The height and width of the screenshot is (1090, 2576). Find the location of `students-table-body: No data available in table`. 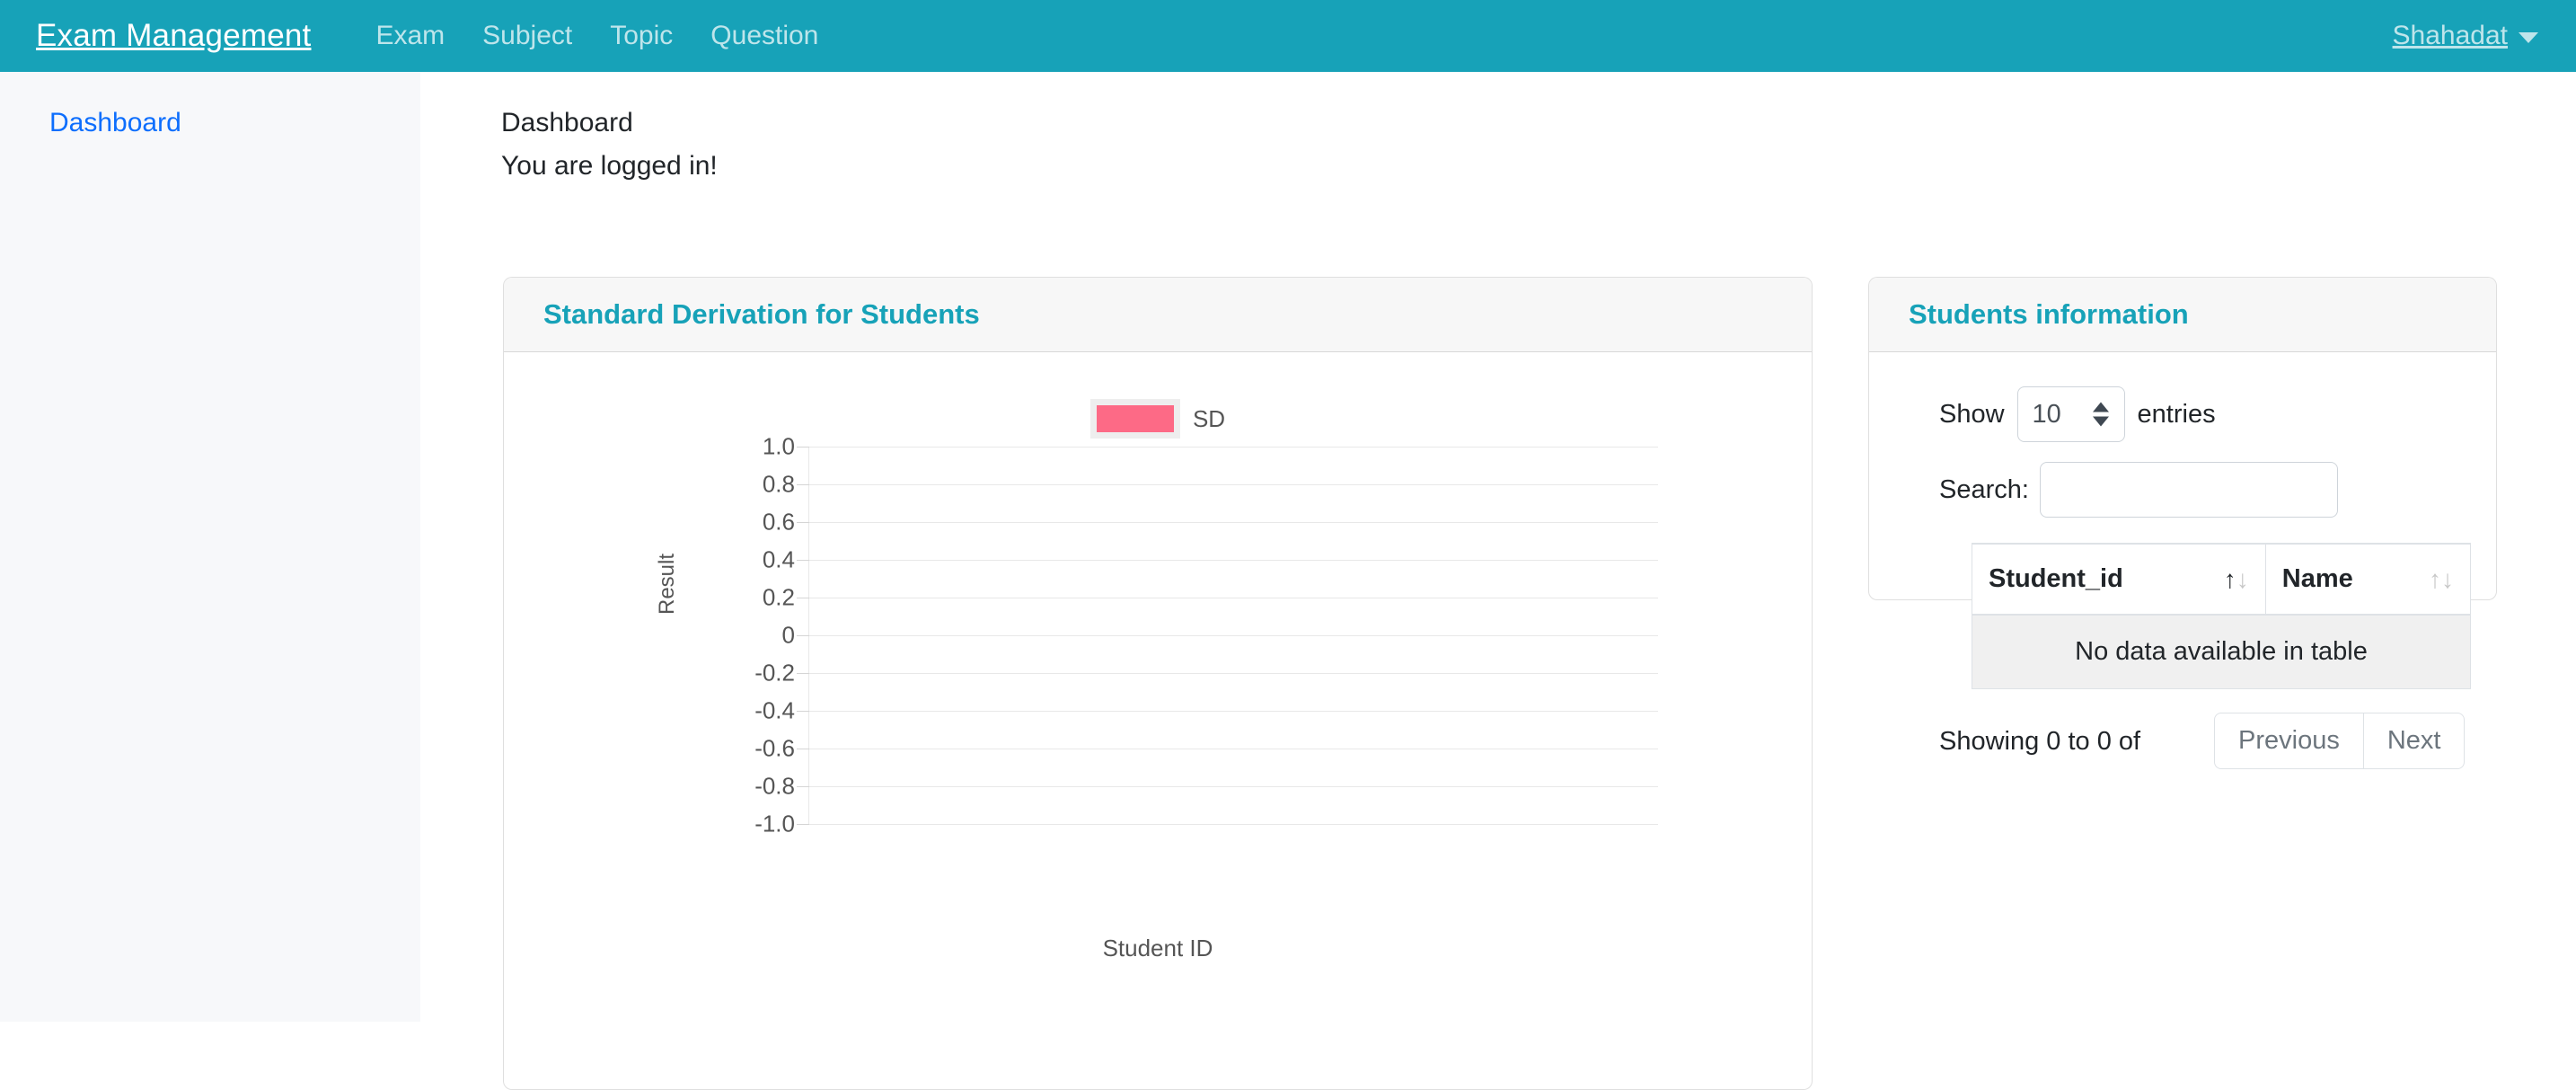

students-table-body: No data available in table is located at coordinates (2221, 651).